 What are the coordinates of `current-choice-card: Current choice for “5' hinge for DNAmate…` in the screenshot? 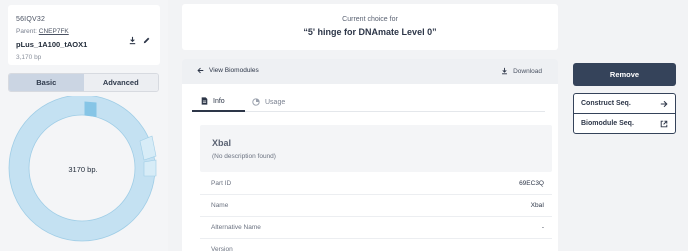 It's located at (370, 27).